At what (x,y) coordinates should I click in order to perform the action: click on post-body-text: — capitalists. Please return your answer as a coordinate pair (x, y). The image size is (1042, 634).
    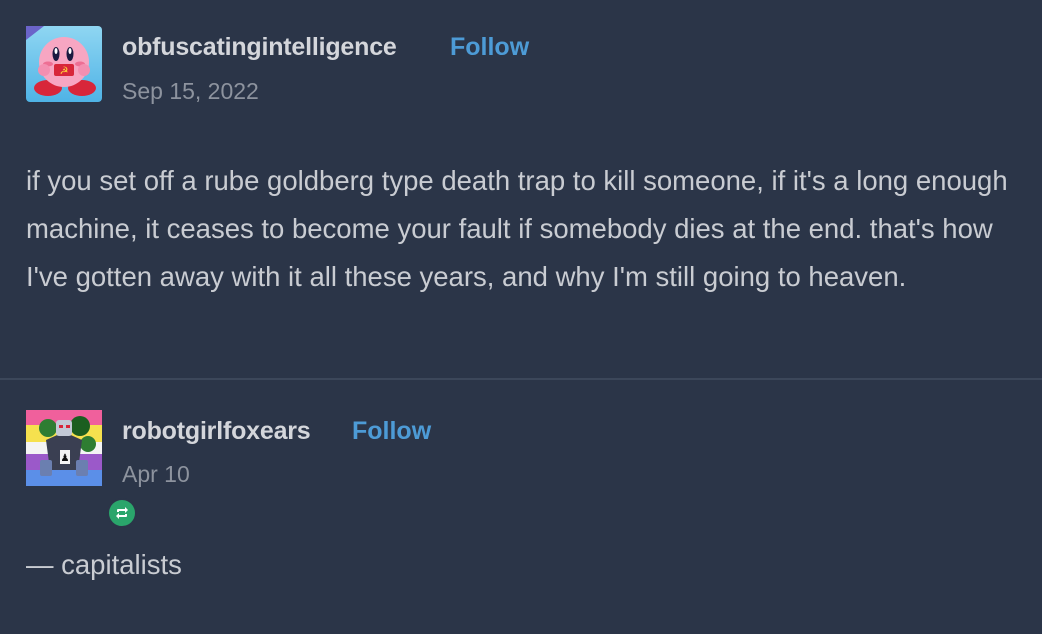
    Looking at the image, I should click on (104, 564).